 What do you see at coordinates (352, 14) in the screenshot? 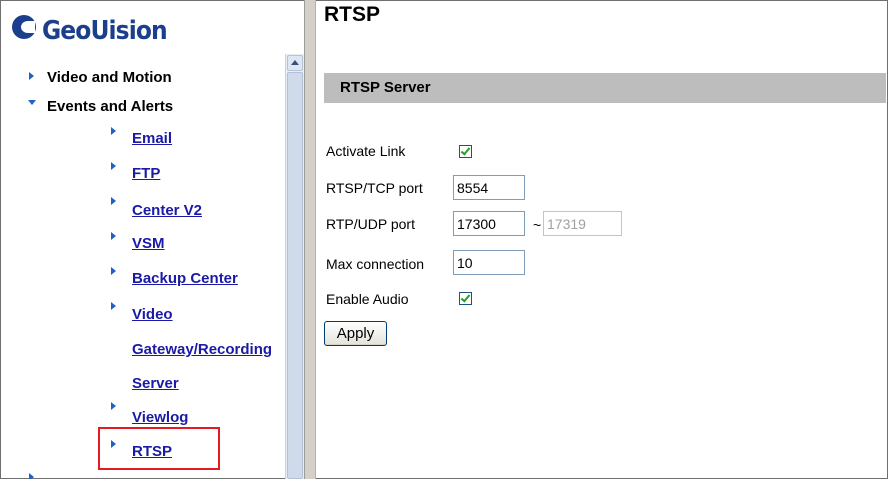
I see `page-title: RTSP` at bounding box center [352, 14].